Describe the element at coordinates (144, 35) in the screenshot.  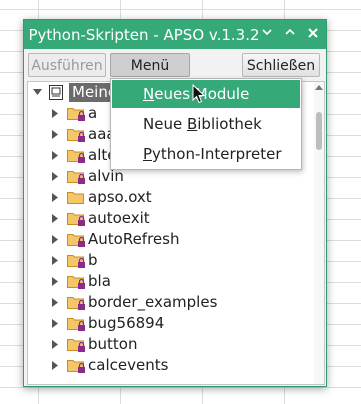
I see `window-title: Python-Skripten - APSO v.1.3.2` at that location.